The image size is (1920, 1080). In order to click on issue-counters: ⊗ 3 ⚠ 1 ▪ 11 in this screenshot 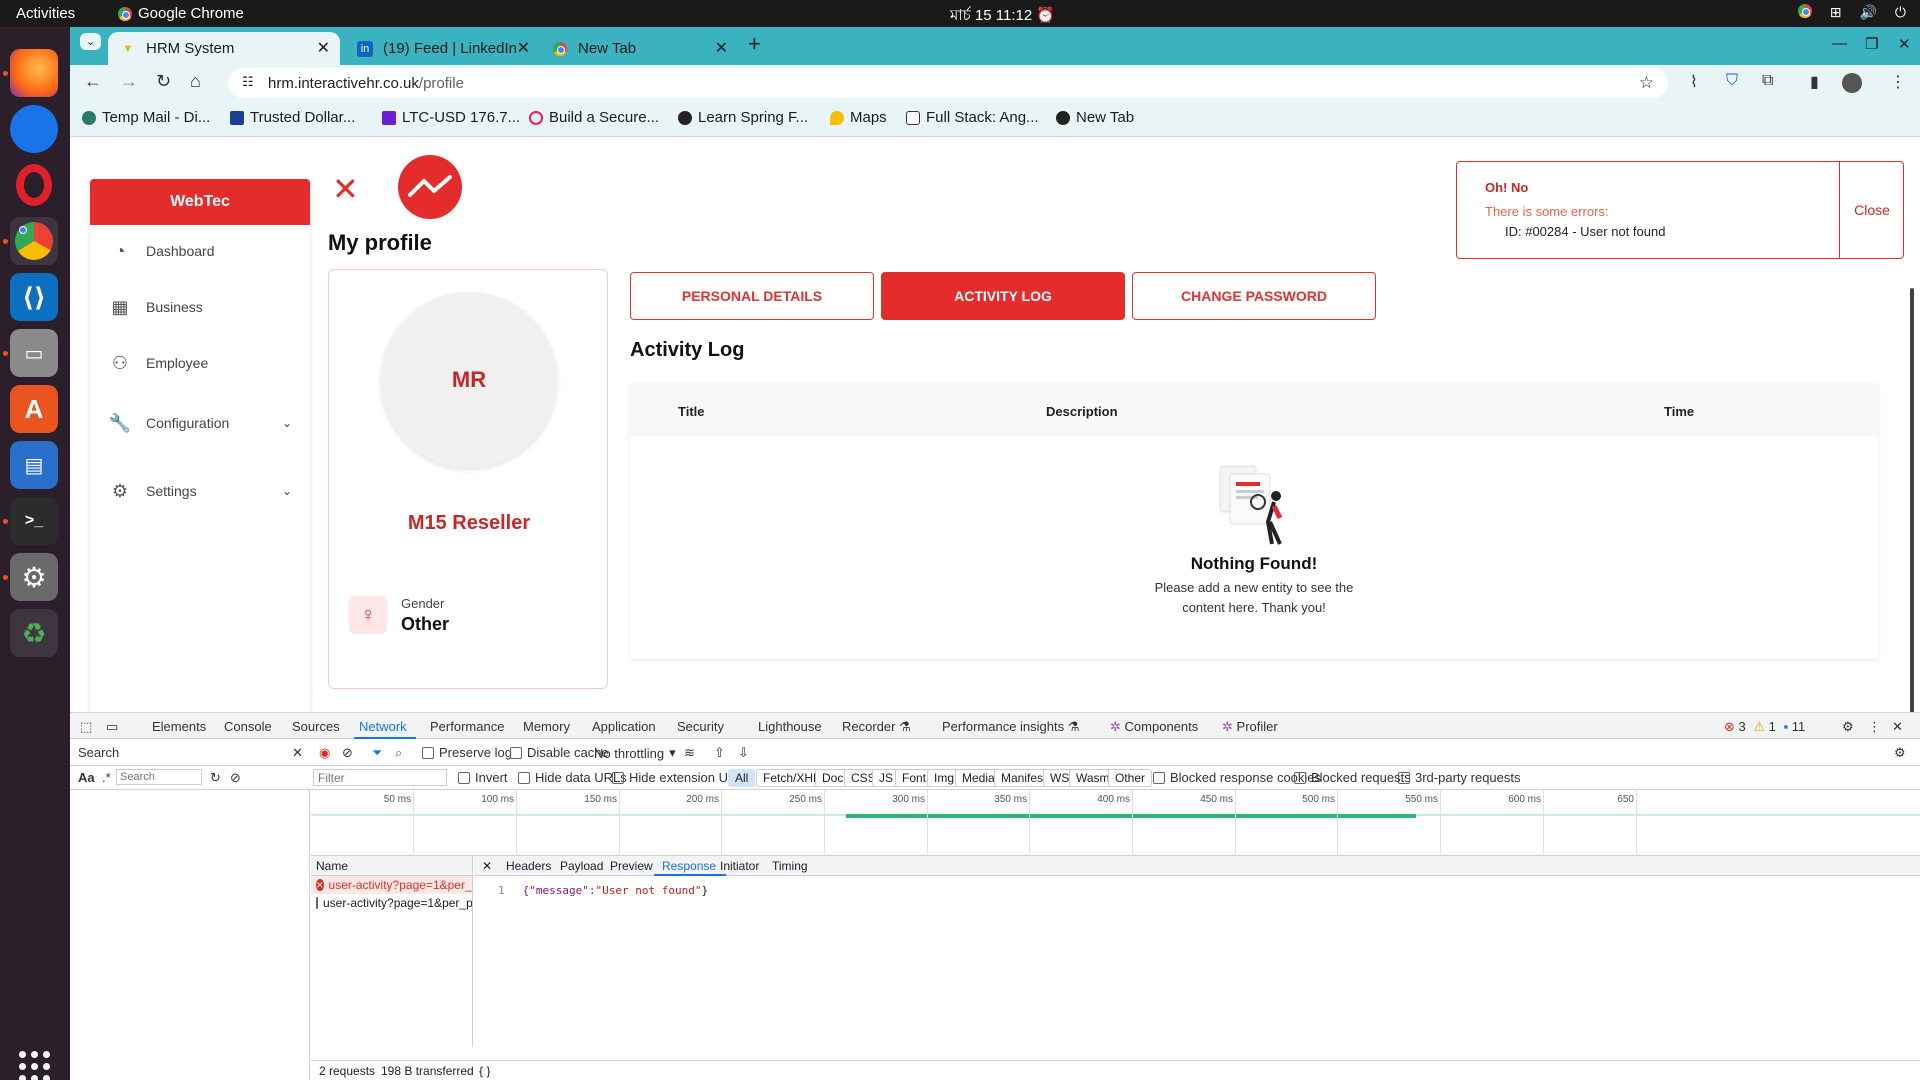, I will do `click(1764, 727)`.